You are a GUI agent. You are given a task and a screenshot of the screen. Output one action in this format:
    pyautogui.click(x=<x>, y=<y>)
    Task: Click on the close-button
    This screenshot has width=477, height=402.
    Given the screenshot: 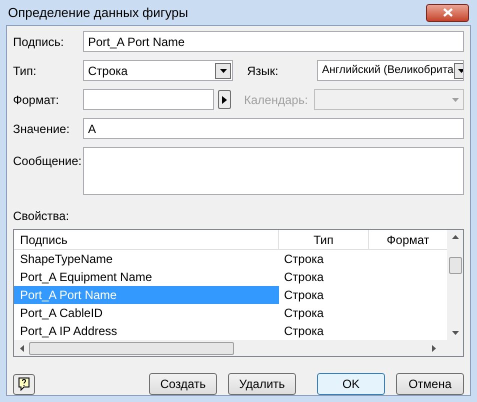 What is the action you would take?
    pyautogui.click(x=447, y=13)
    